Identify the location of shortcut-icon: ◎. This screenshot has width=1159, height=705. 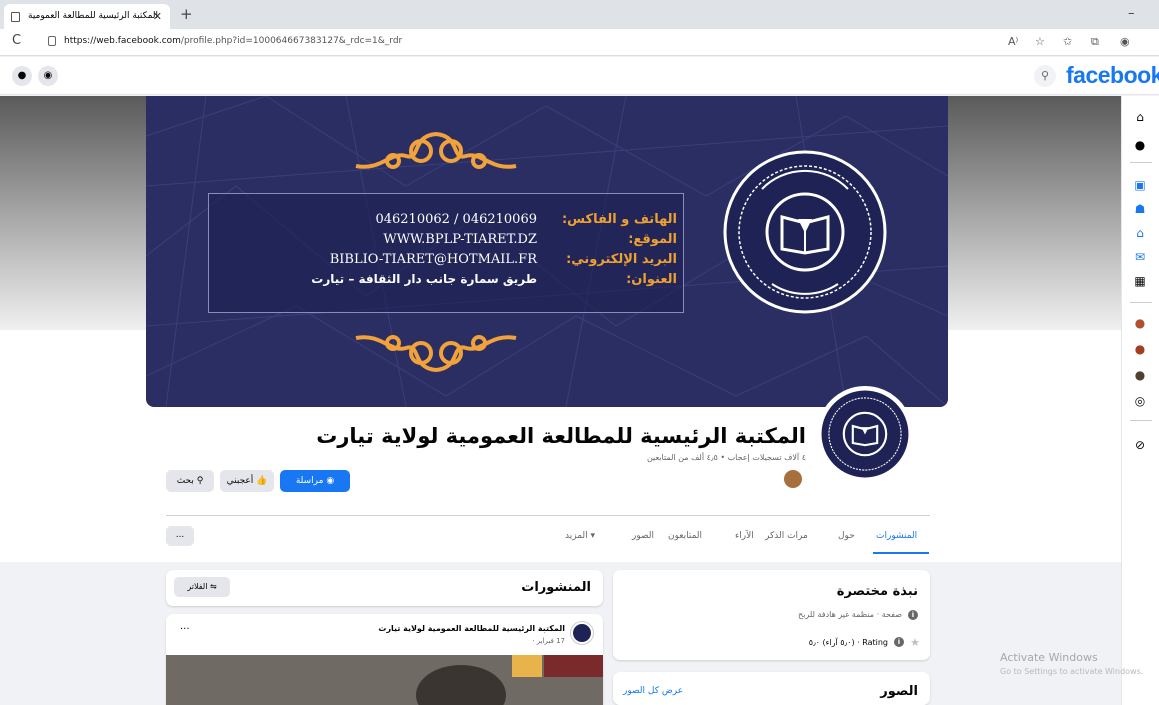
(1140, 401).